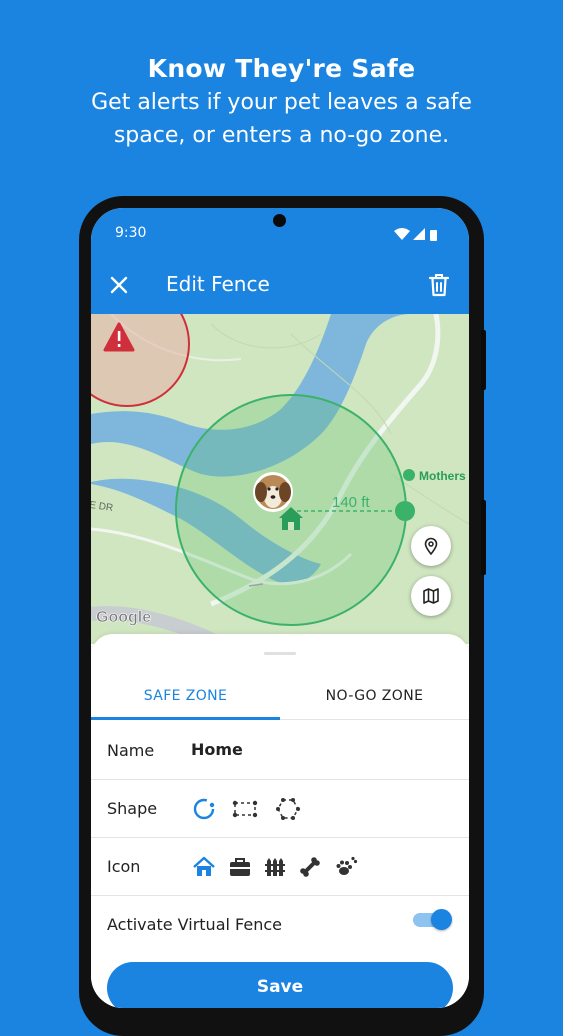  I want to click on distance-label: 140 ft, so click(351, 502).